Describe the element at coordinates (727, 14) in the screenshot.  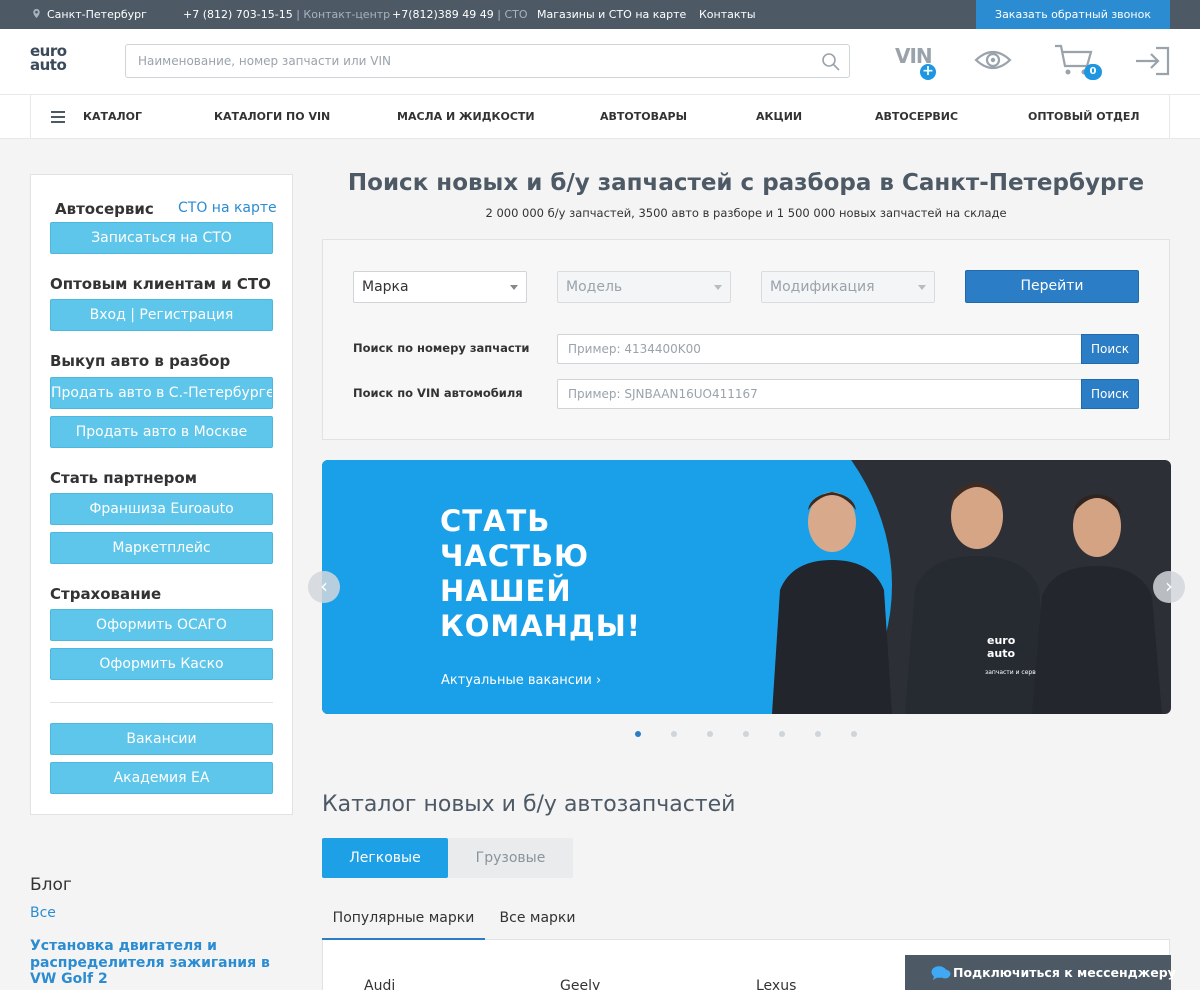
I see `contacts-link: Контакты` at that location.